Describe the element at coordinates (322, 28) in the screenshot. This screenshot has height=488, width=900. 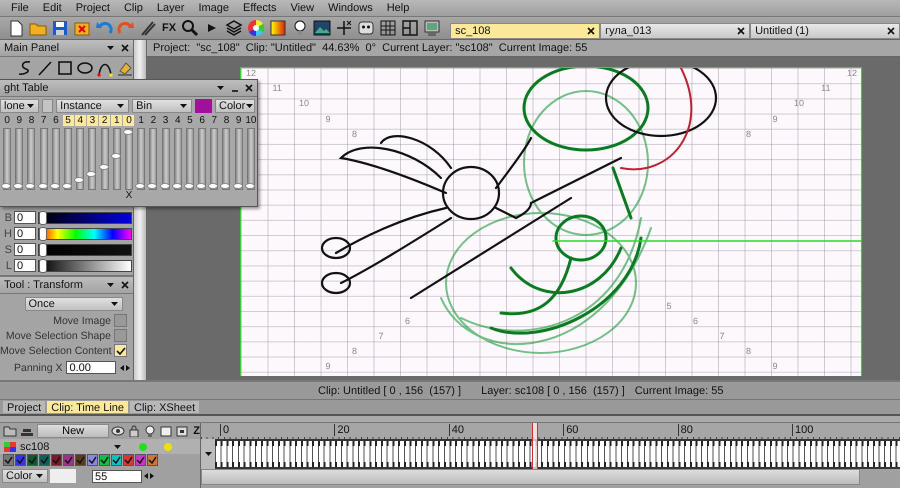
I see `image-icon` at that location.